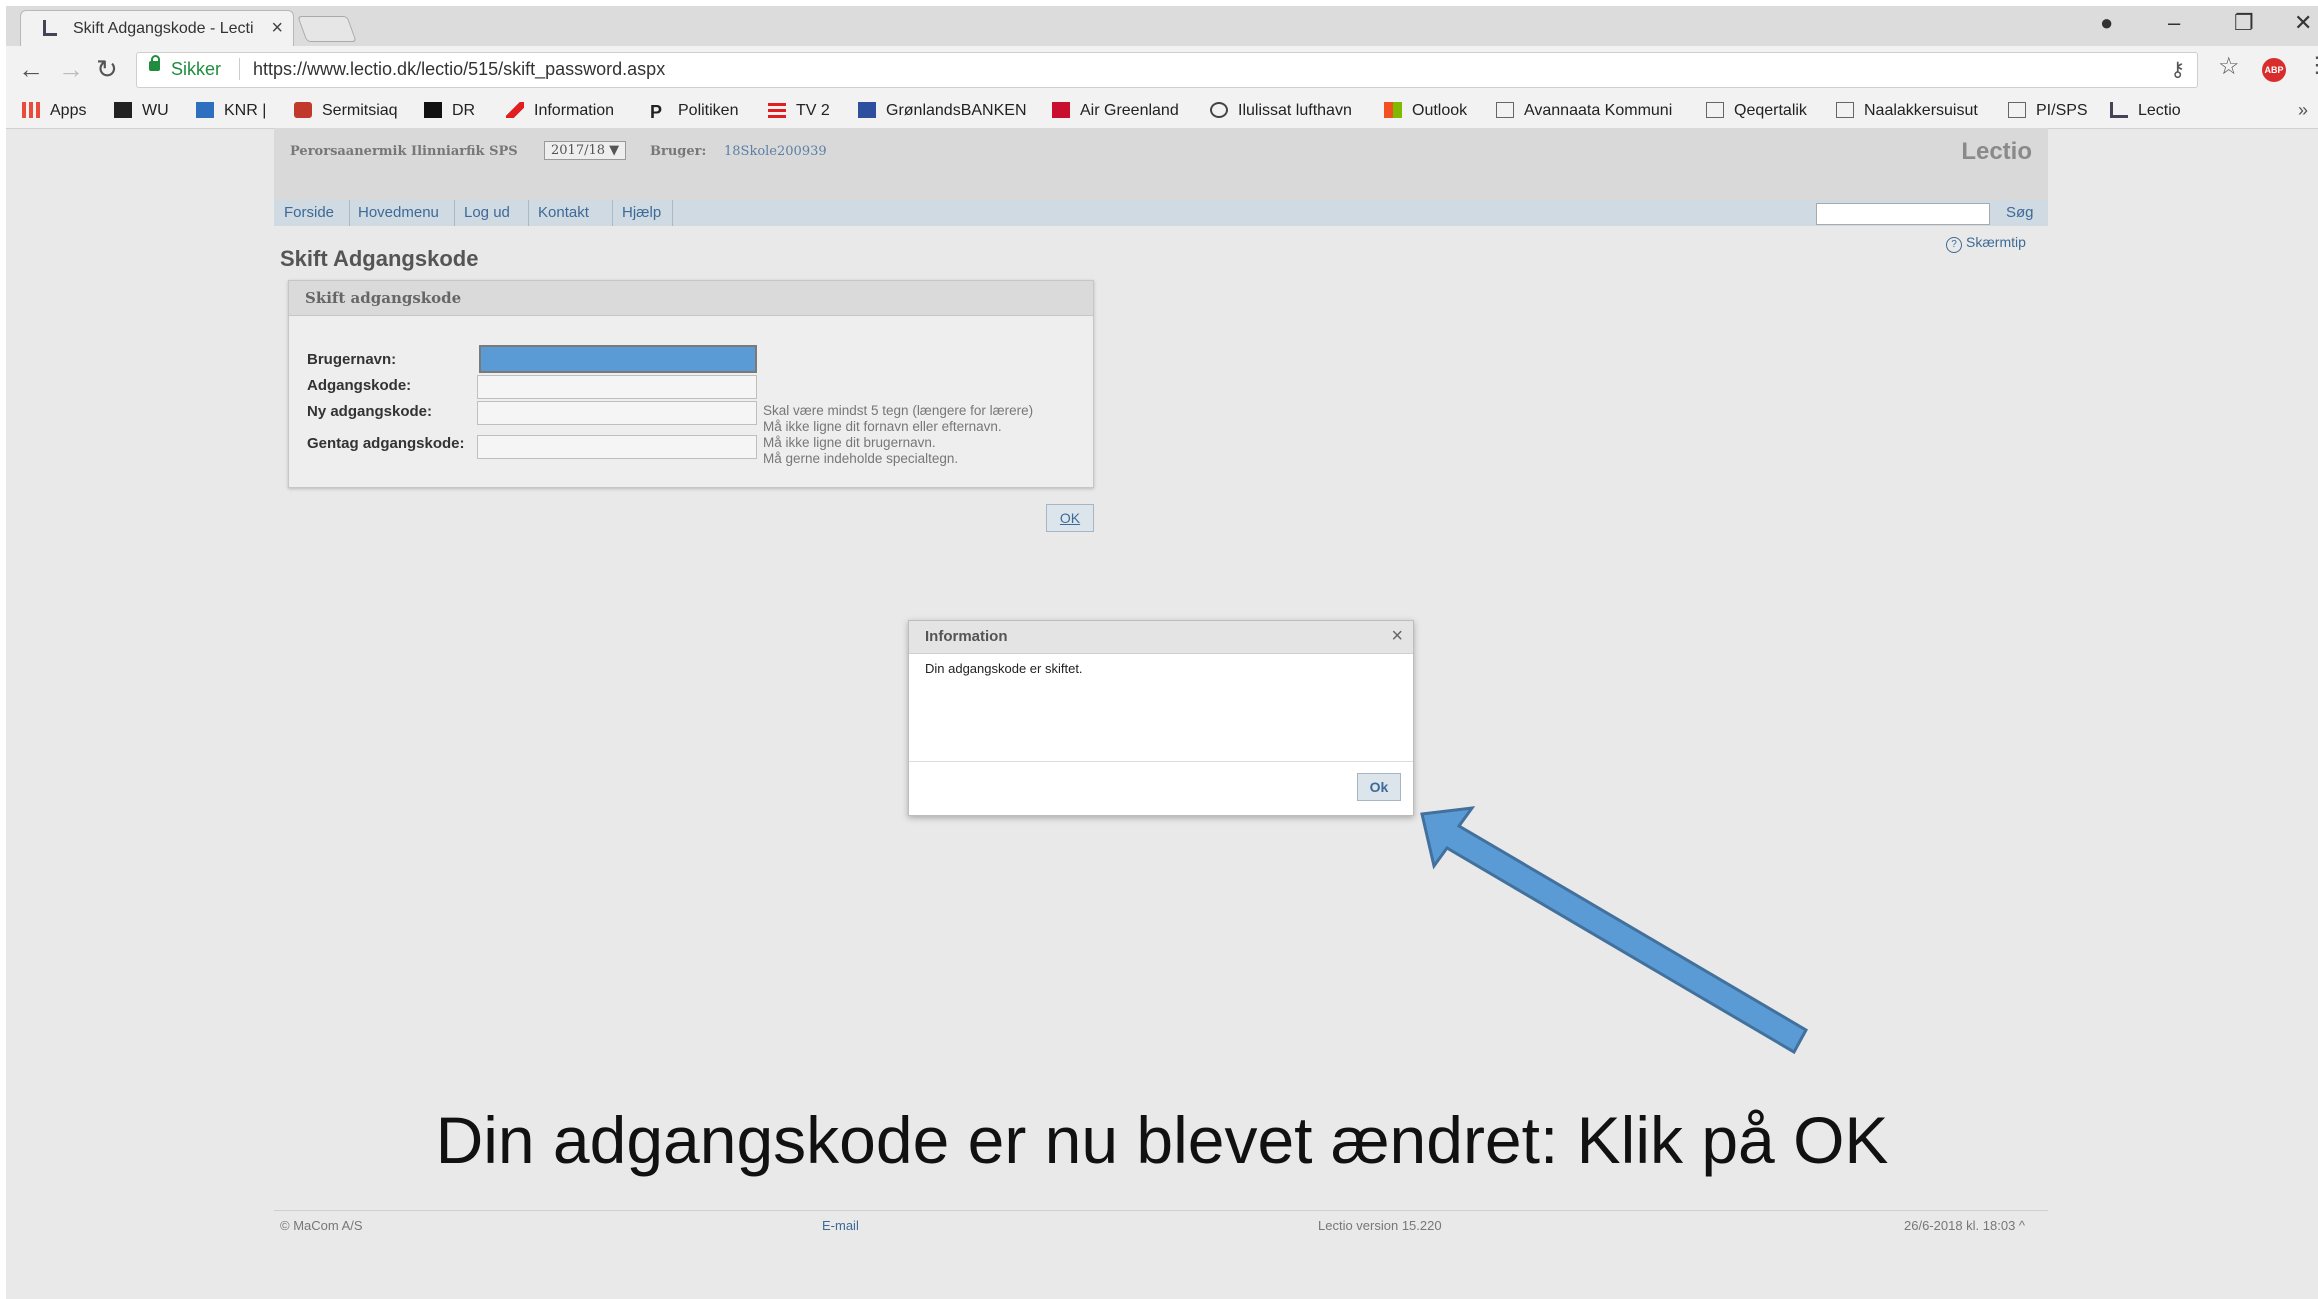 This screenshot has height=1299, width=2318. I want to click on footer-copyright: © MaCom A/S, so click(321, 1225).